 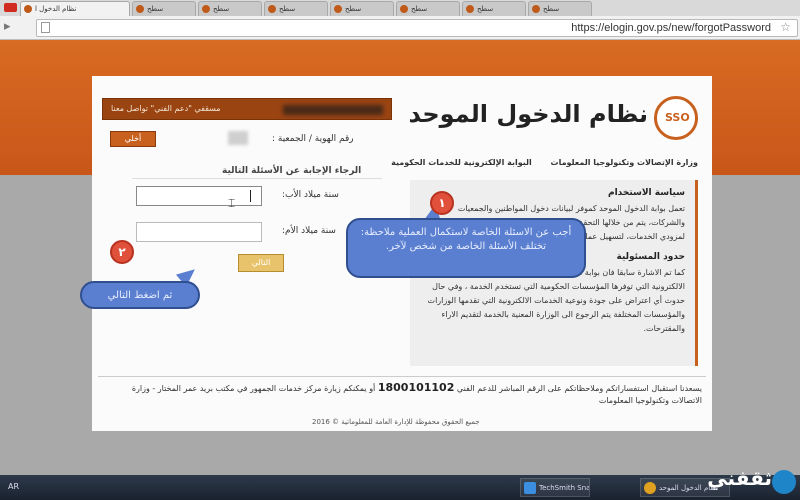 I want to click on divider, so click(x=257, y=178).